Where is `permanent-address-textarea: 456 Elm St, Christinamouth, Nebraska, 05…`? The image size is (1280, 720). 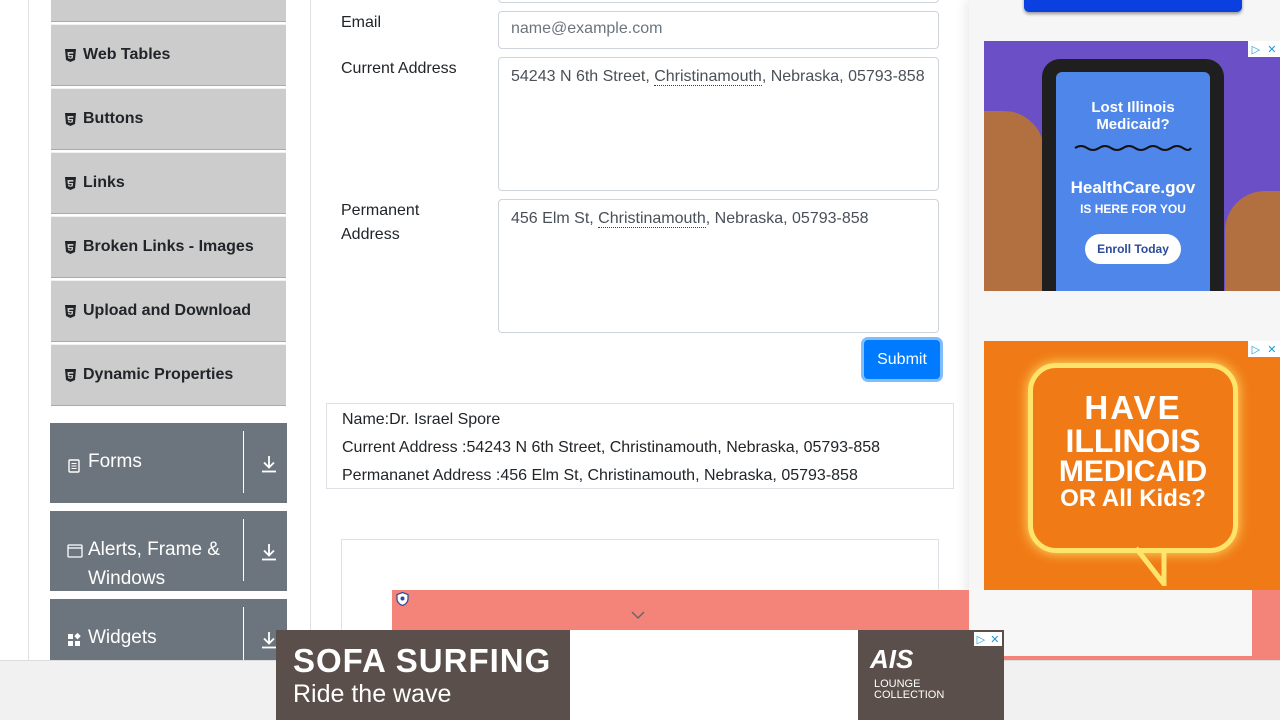
permanent-address-textarea: 456 Elm St, Christinamouth, Nebraska, 05… is located at coordinates (718, 266).